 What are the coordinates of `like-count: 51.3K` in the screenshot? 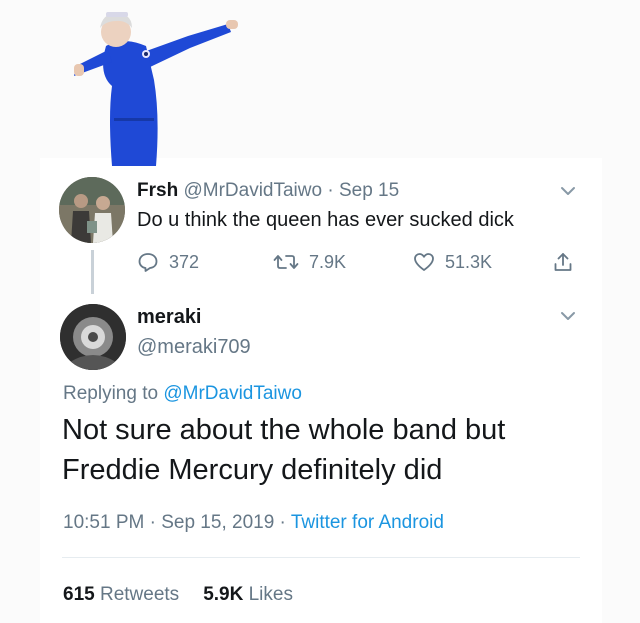 It's located at (469, 261).